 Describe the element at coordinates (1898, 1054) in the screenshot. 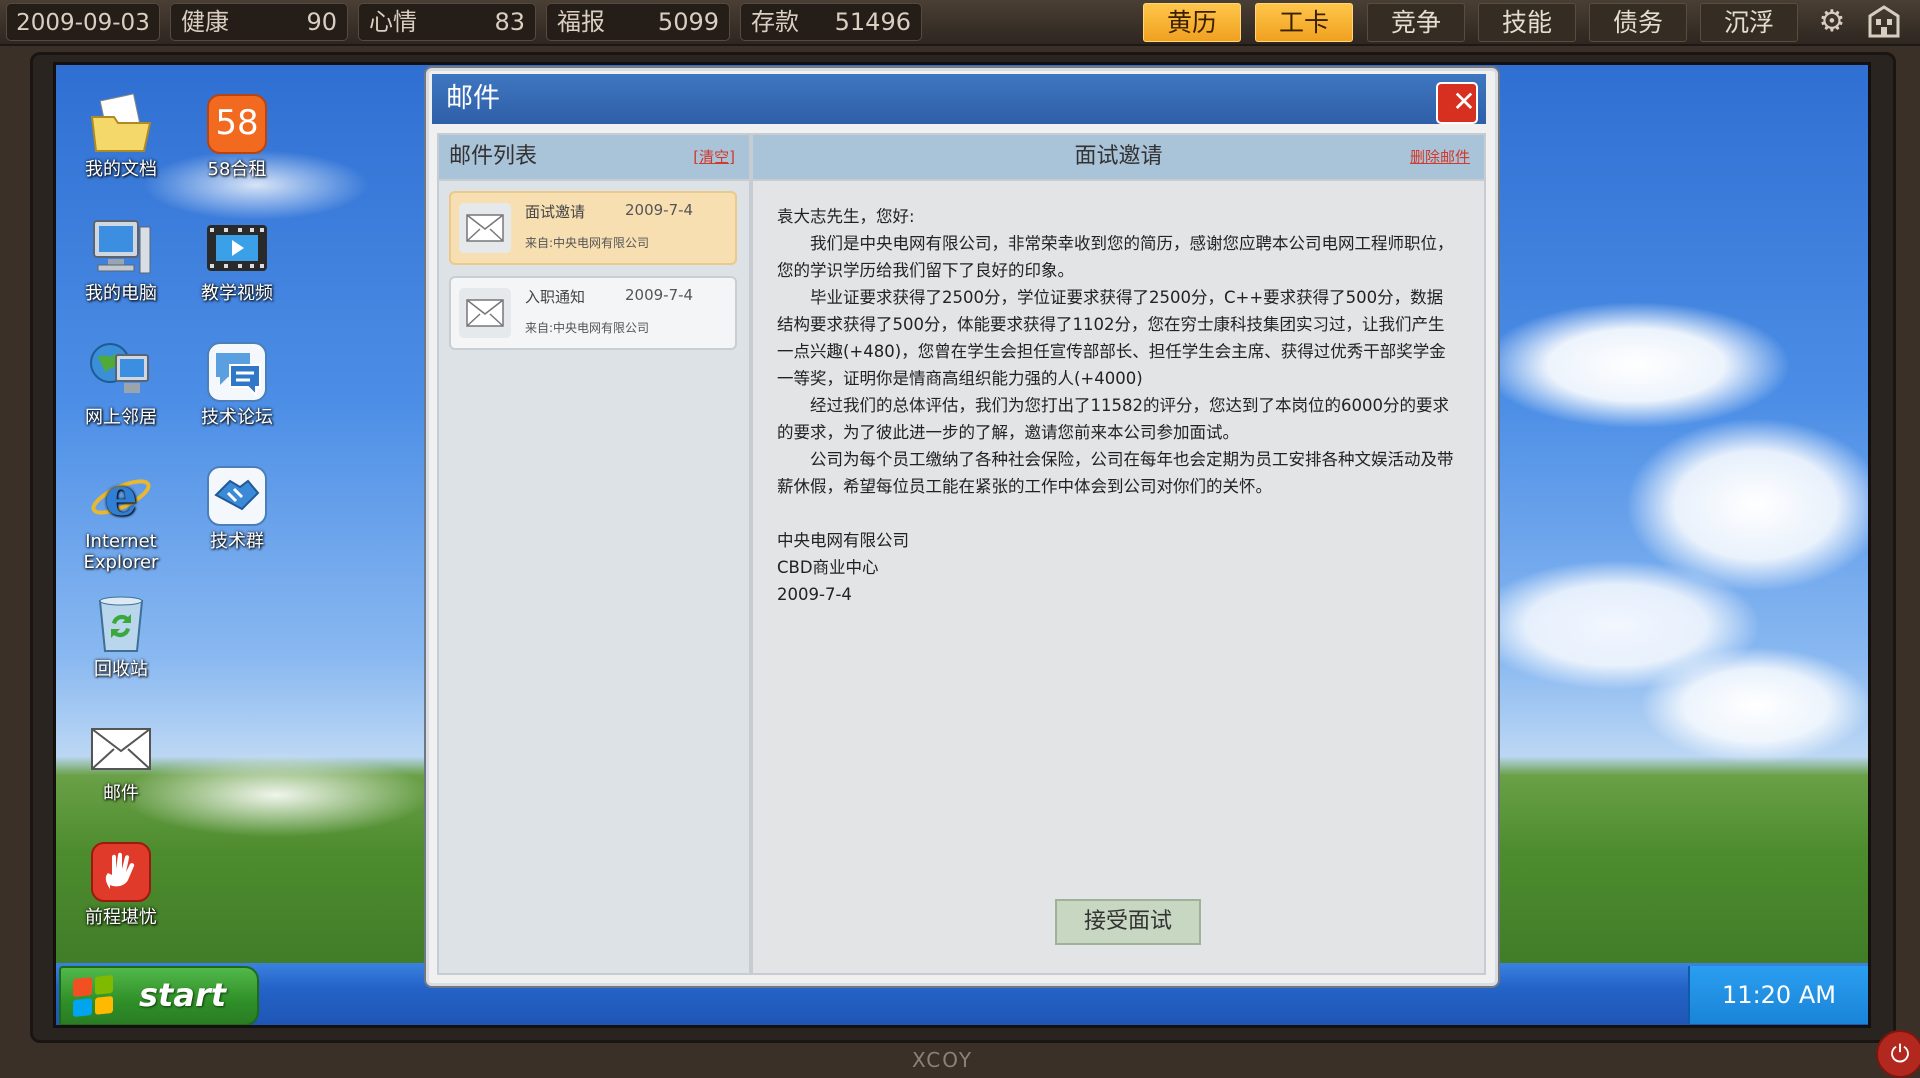

I see `power-icon: ⏻` at that location.